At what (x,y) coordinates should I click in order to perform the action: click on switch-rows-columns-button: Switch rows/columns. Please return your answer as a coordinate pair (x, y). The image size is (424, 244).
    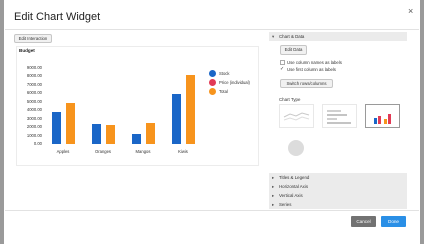
    Looking at the image, I should click on (306, 83).